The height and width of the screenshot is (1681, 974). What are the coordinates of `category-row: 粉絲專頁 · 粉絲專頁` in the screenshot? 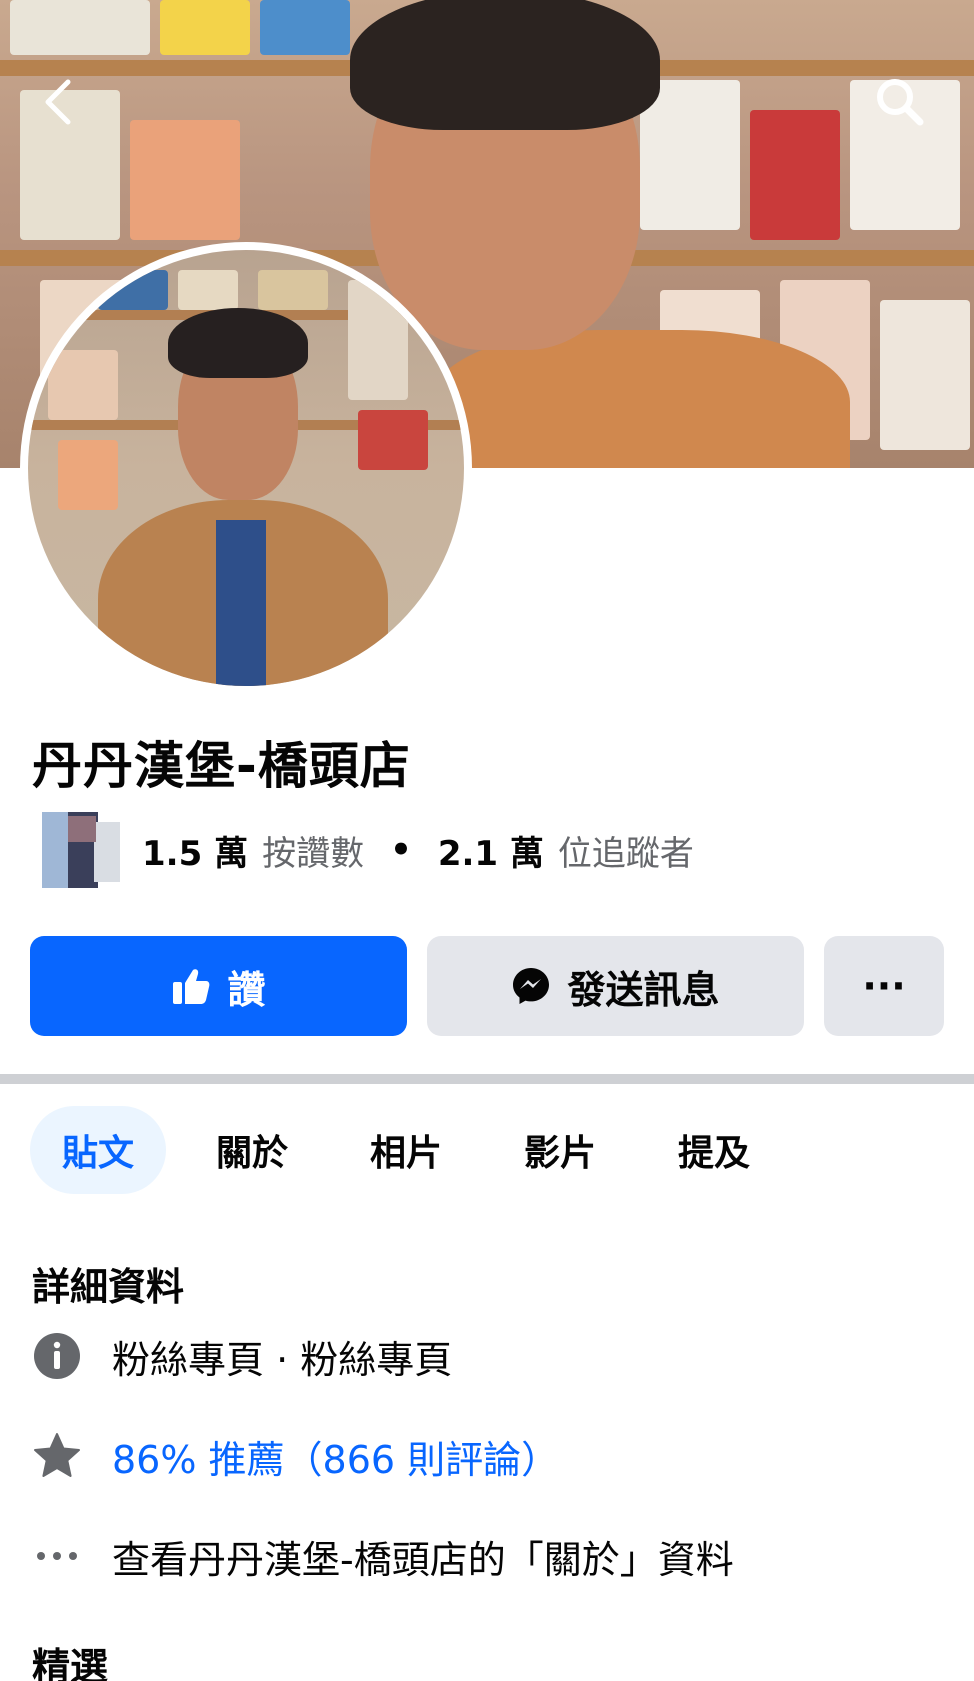 It's located at (242, 1356).